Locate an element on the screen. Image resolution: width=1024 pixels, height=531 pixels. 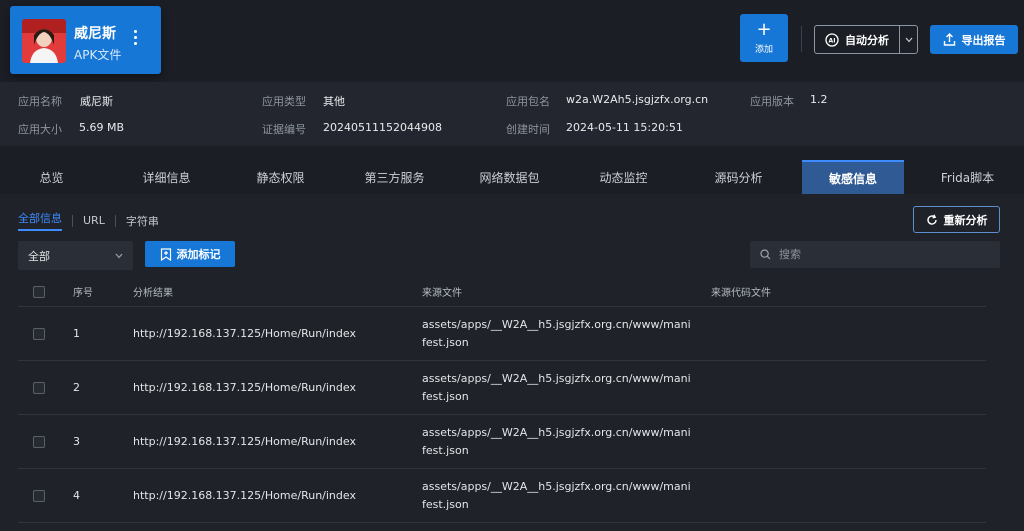
info-label: 应用包名 is located at coordinates (528, 101).